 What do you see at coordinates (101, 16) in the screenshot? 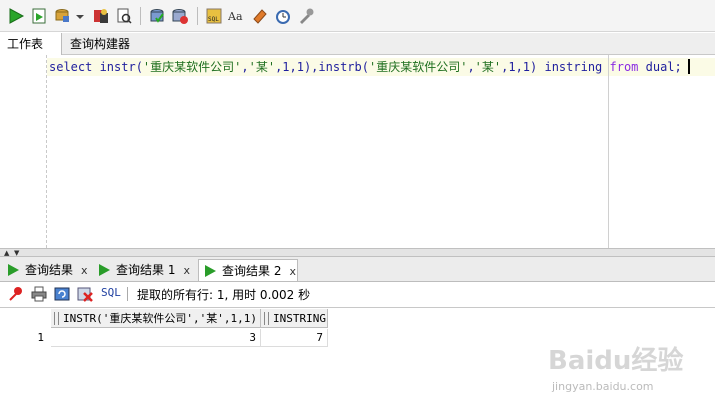
I see `explain-plan-icon` at bounding box center [101, 16].